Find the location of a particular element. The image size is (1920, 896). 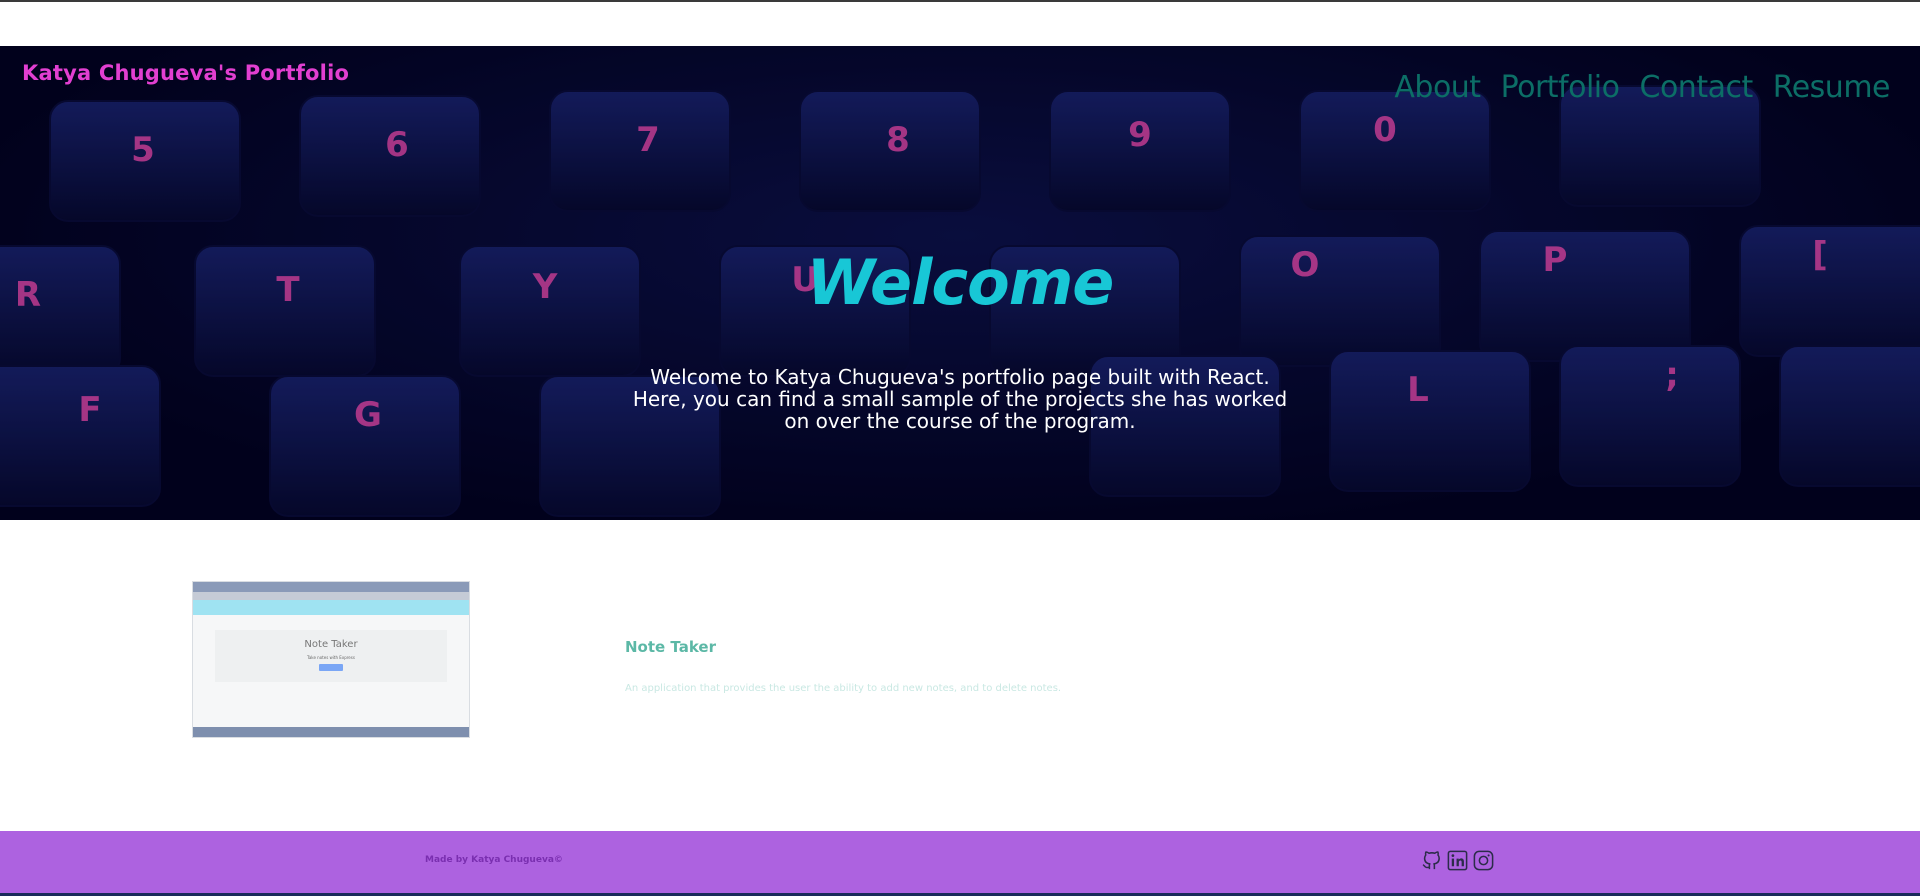

instagram-icon is located at coordinates (1483, 860).